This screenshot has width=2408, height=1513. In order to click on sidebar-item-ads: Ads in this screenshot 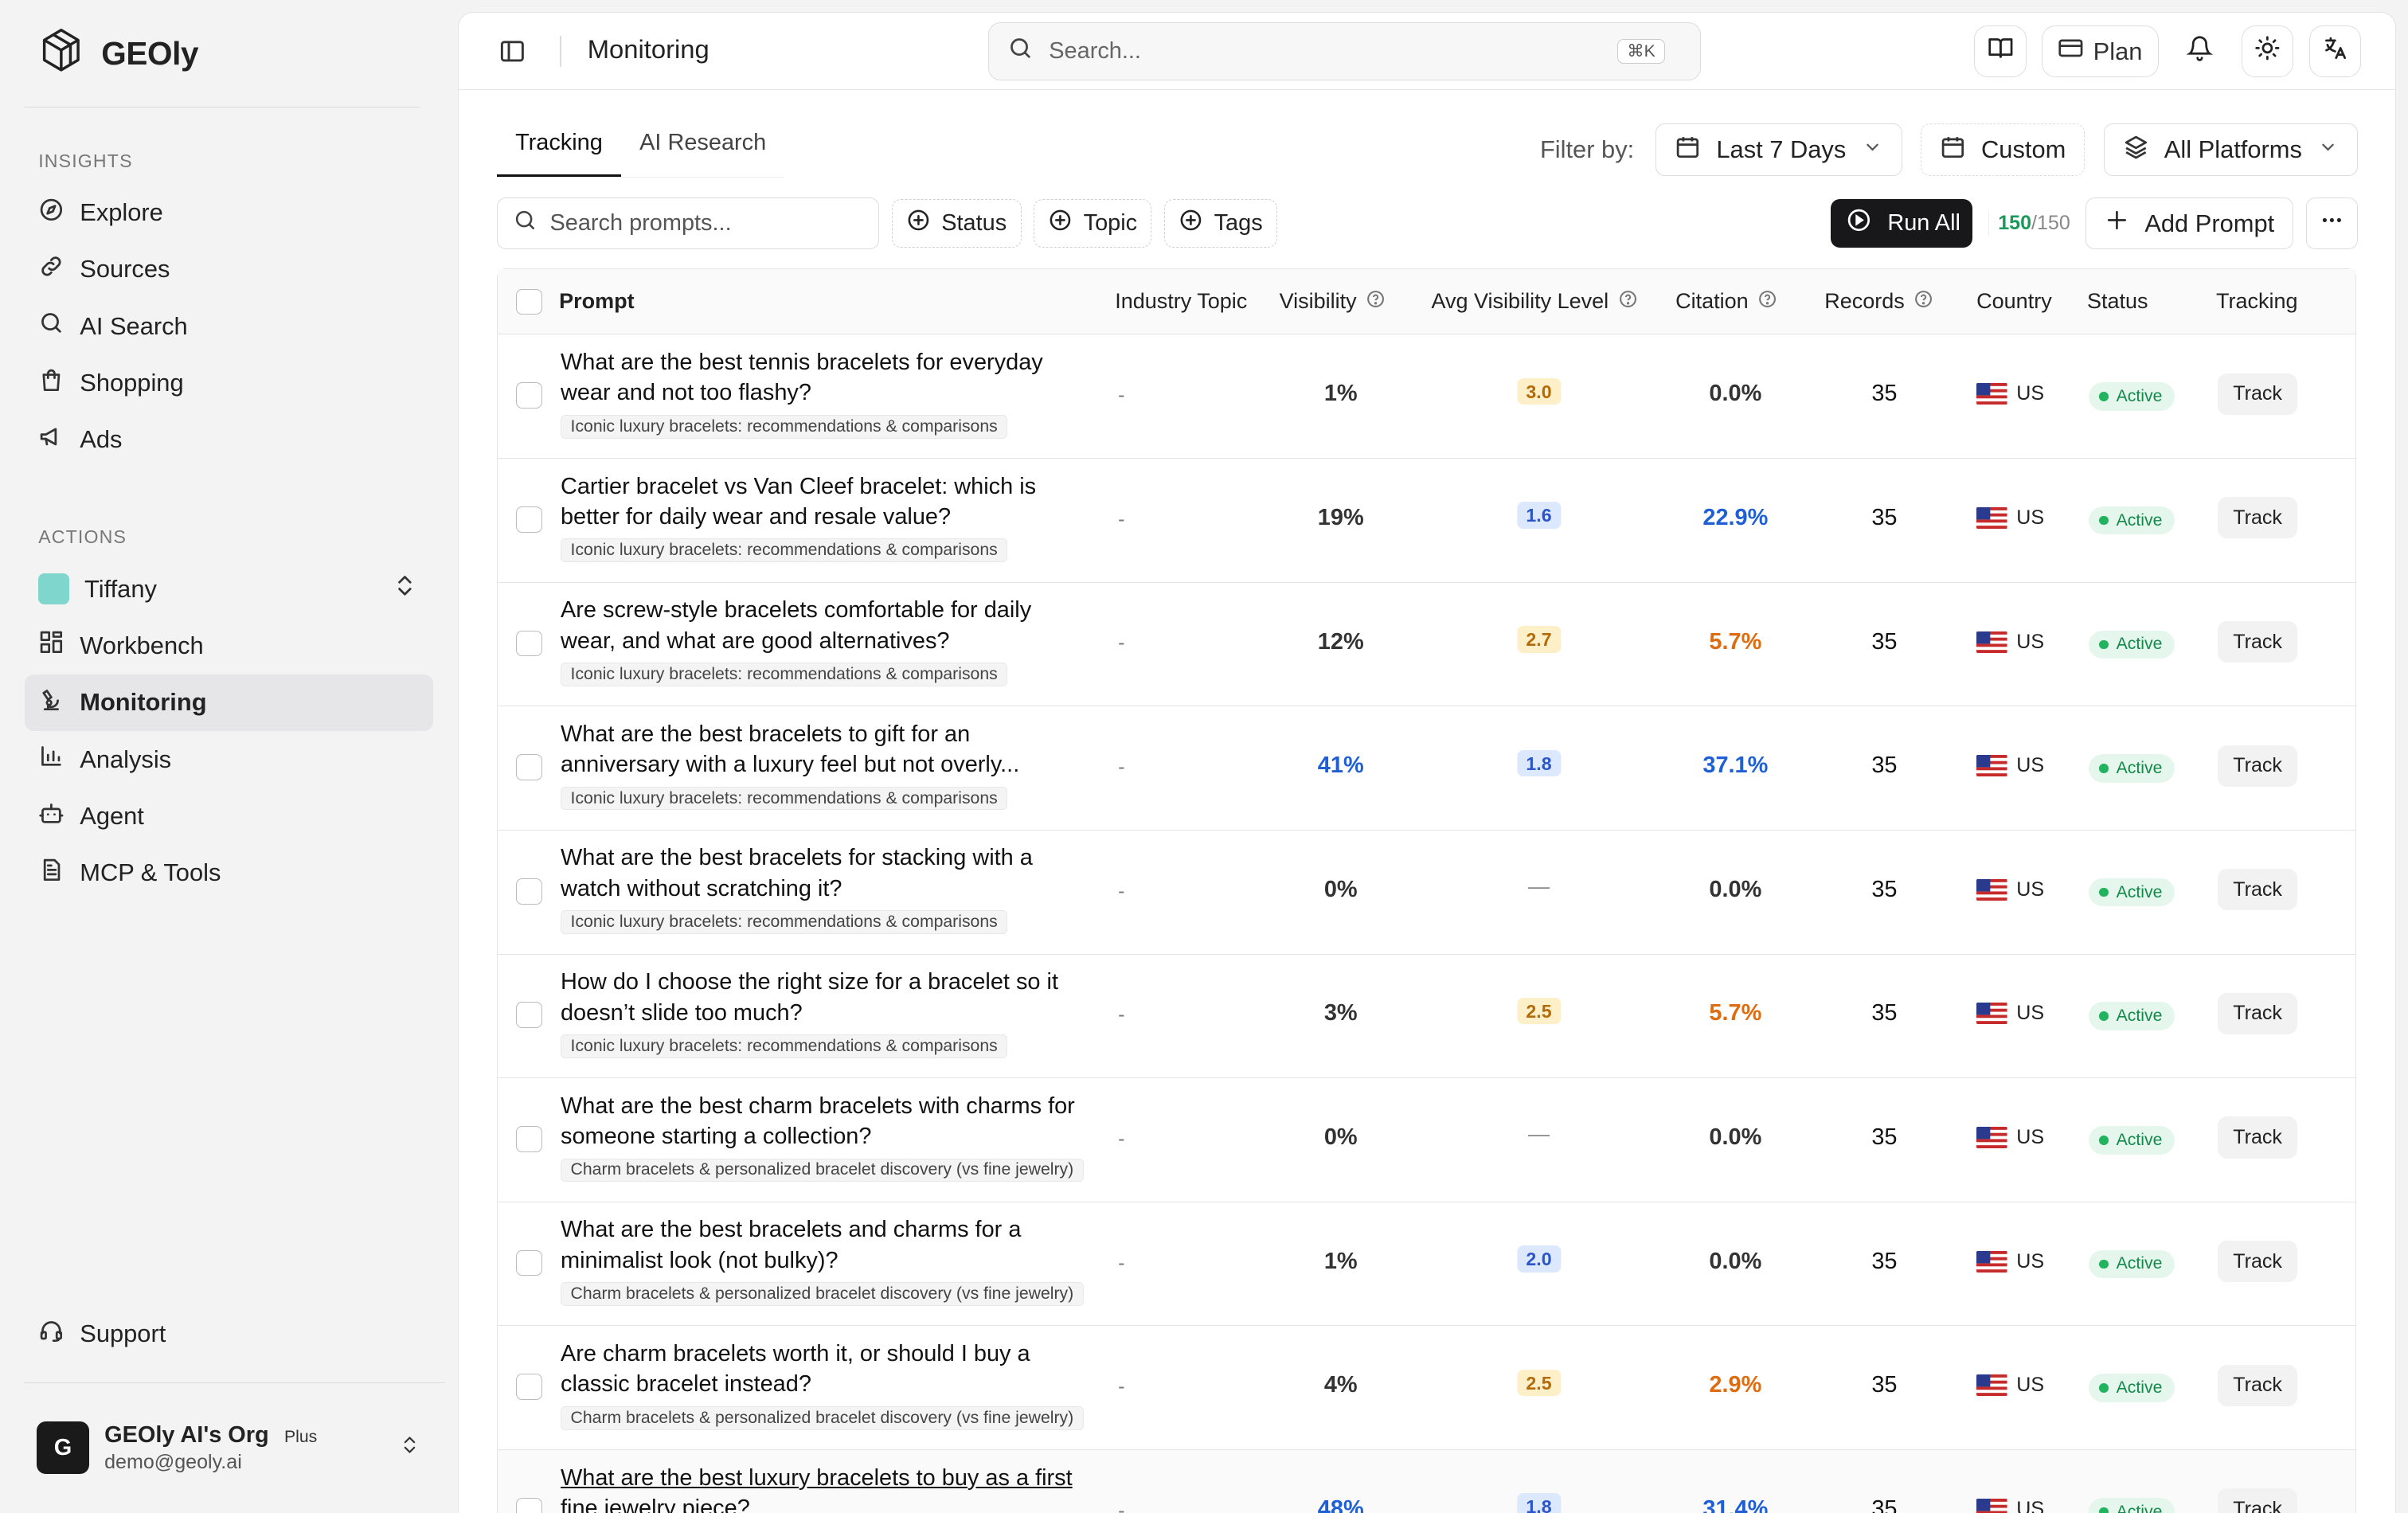, I will do `click(229, 440)`.